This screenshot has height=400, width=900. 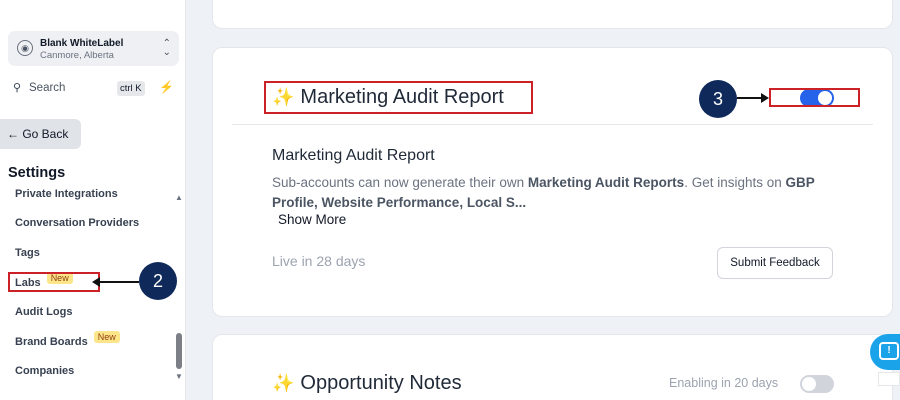 I want to click on title-highlight-box, so click(x=398, y=97).